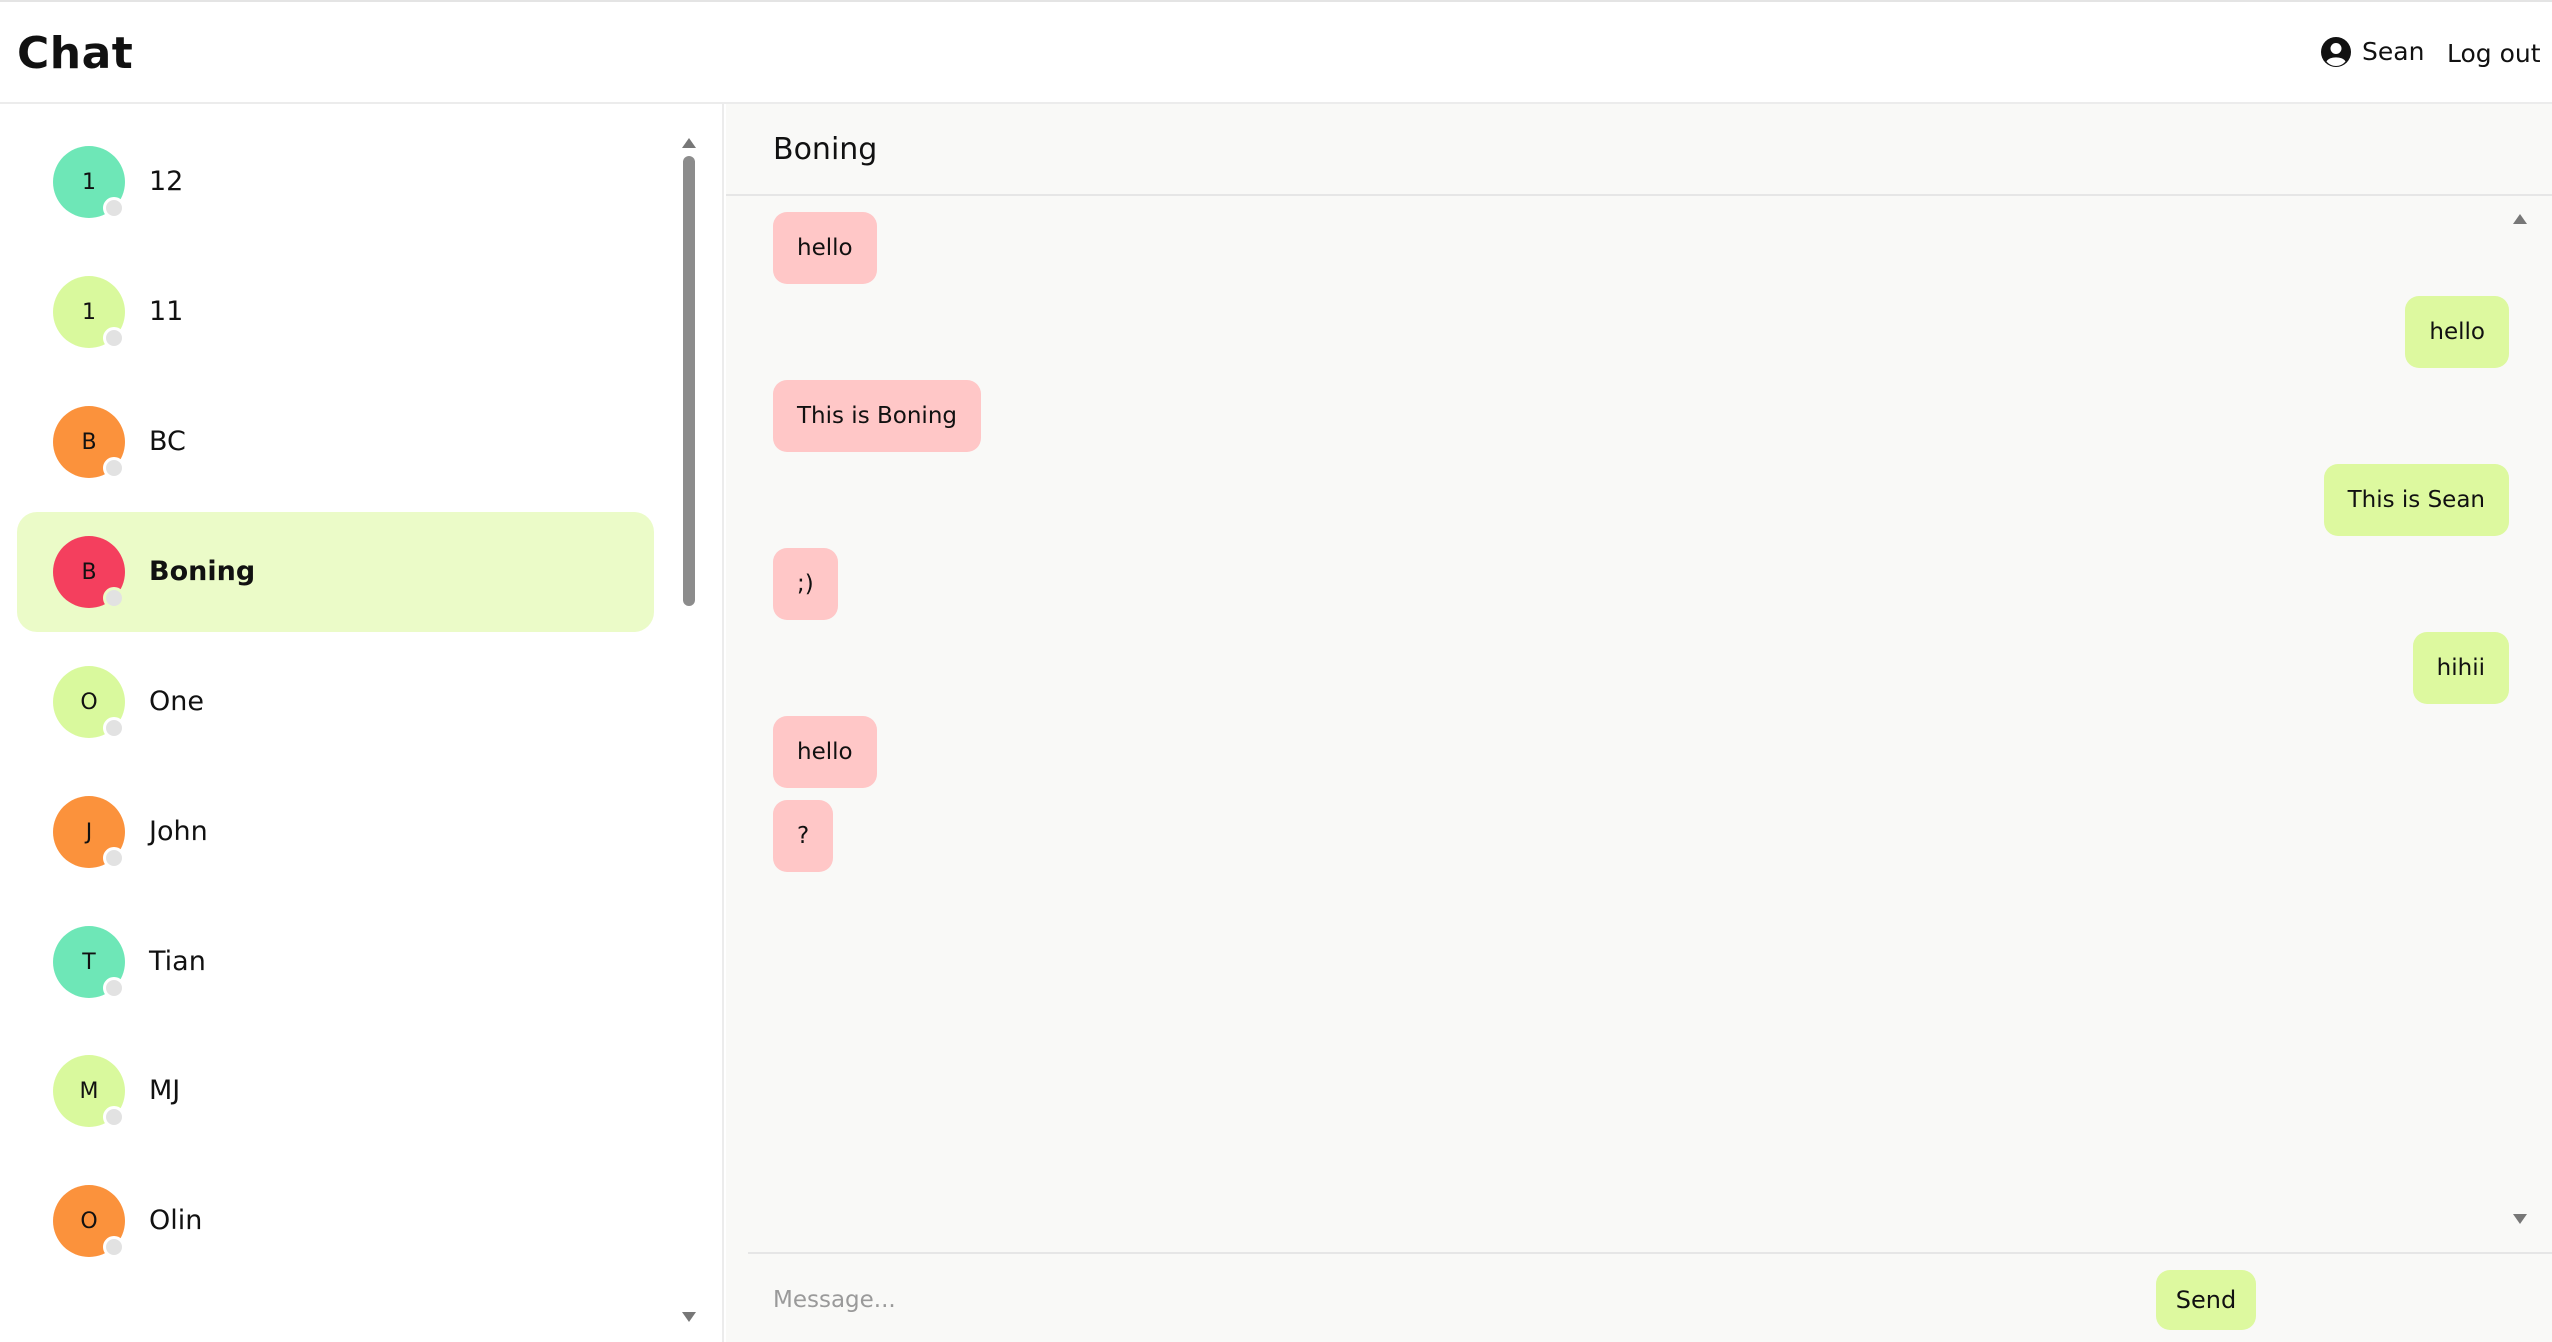 This screenshot has height=1342, width=2552. Describe the element at coordinates (335, 572) in the screenshot. I see `contact-item: B Boning` at that location.